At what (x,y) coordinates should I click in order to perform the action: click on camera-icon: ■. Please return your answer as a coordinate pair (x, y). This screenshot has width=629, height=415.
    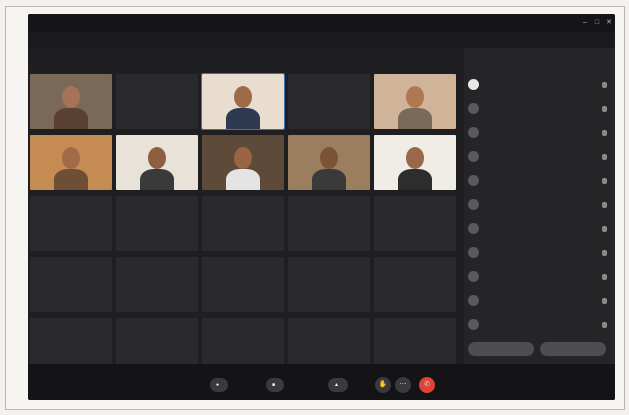
    Looking at the image, I should click on (274, 385).